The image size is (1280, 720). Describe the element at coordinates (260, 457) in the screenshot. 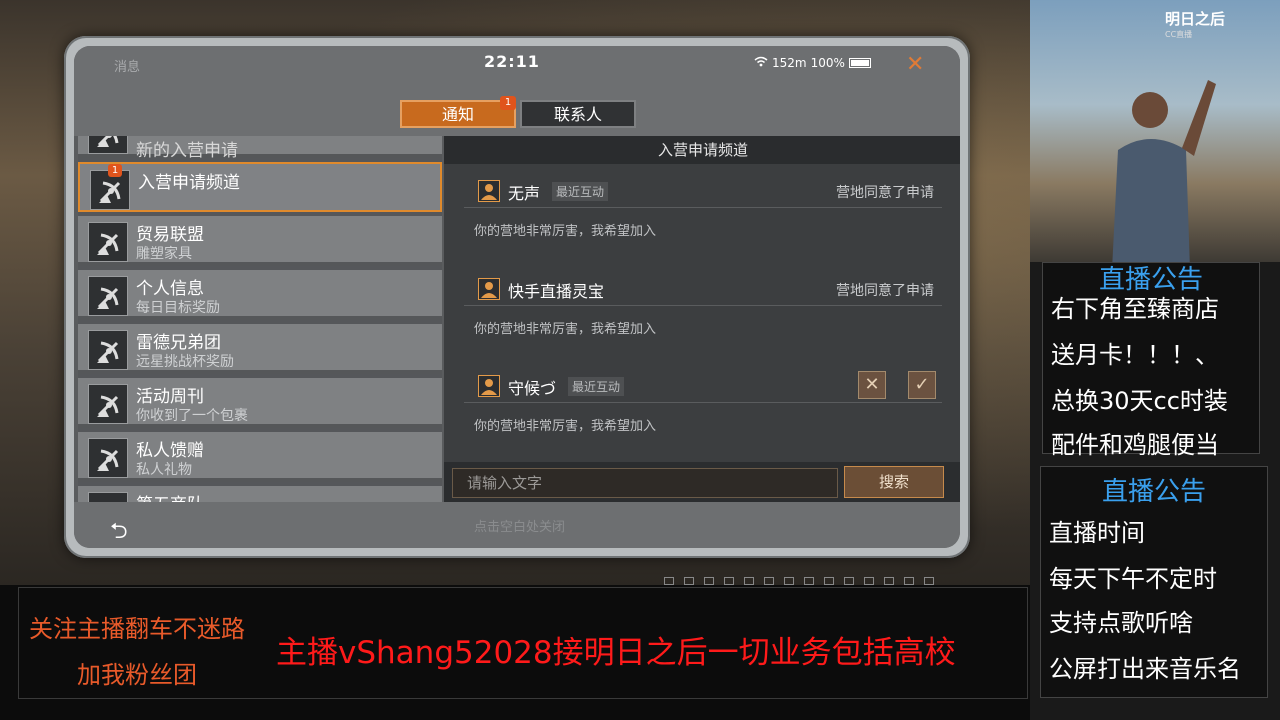

I see `list-item: 私人馈赠 私人礼物` at that location.